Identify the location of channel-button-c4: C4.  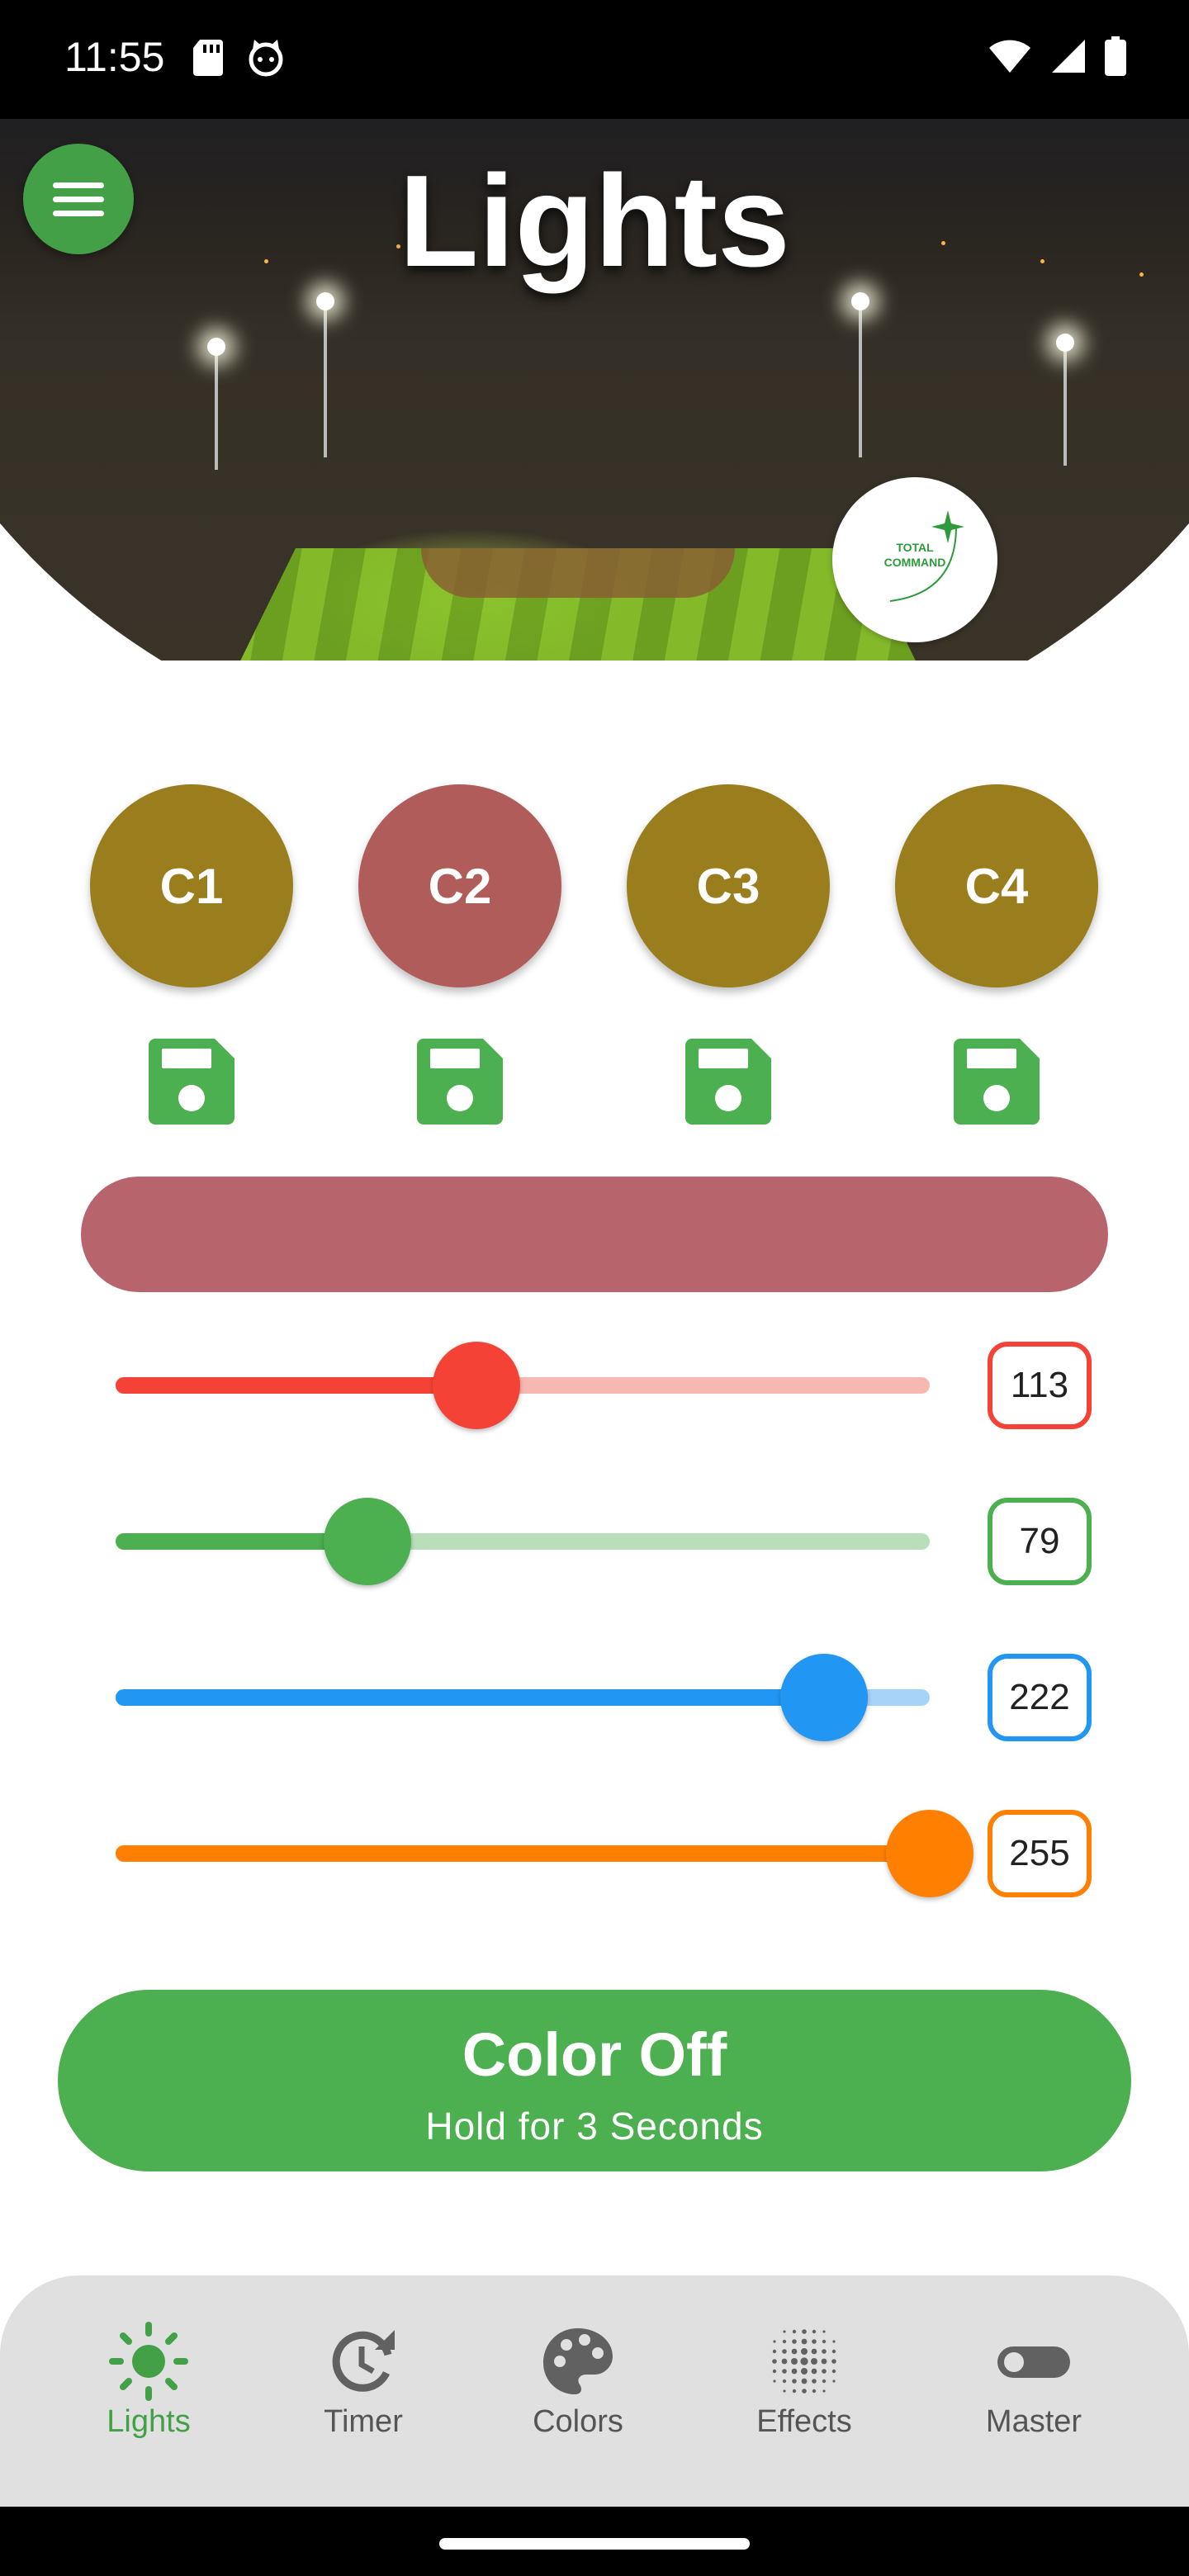
(996, 885).